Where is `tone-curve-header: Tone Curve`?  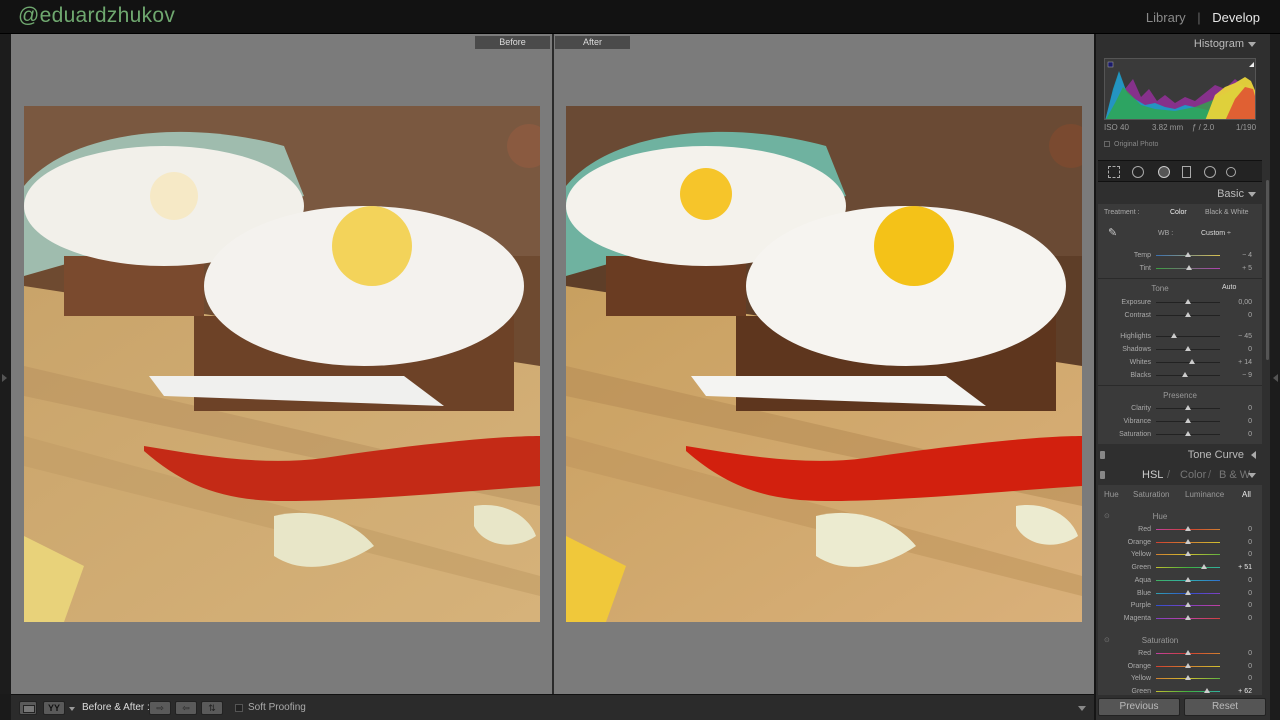
tone-curve-header: Tone Curve is located at coordinates (1179, 455).